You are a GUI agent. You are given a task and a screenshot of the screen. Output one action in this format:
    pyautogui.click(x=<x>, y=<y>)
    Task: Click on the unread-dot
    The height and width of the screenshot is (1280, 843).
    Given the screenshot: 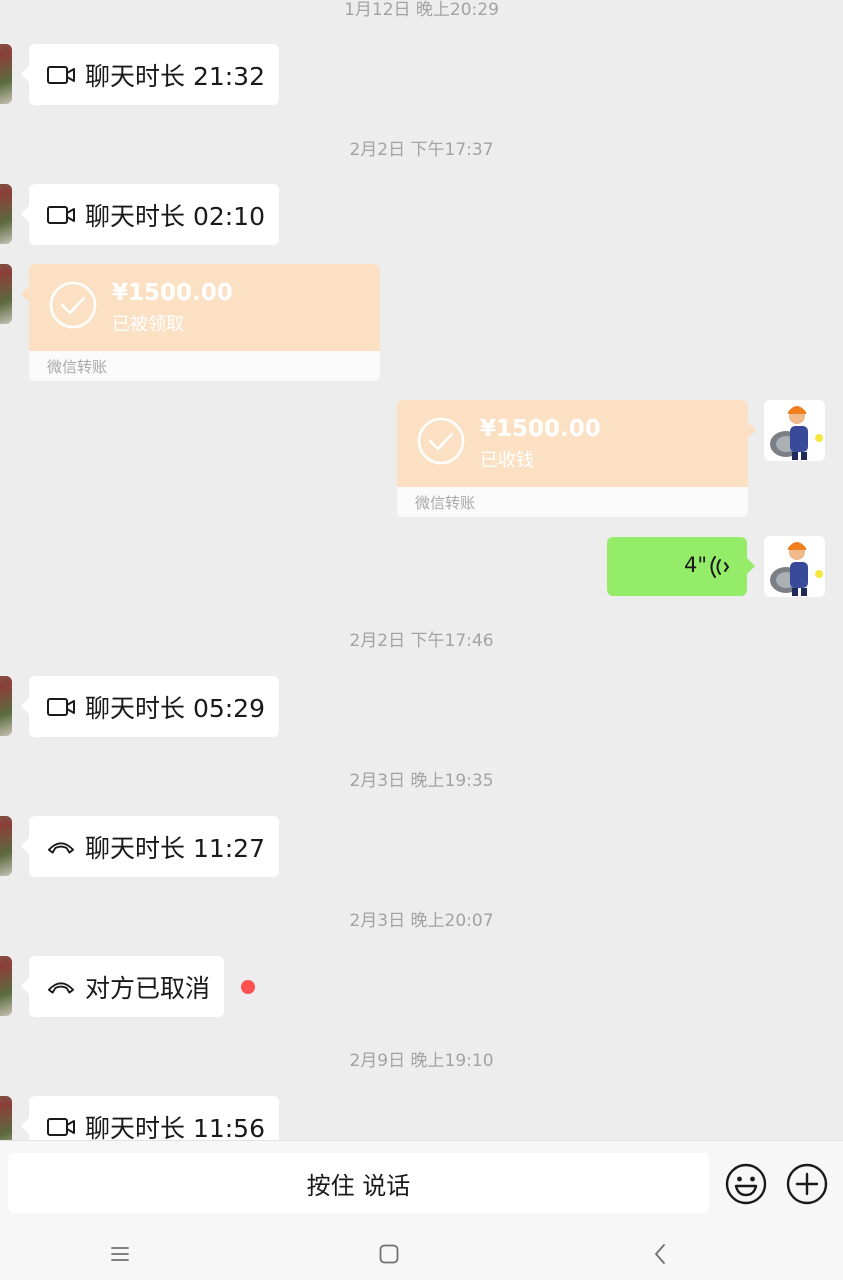 What is the action you would take?
    pyautogui.click(x=248, y=987)
    